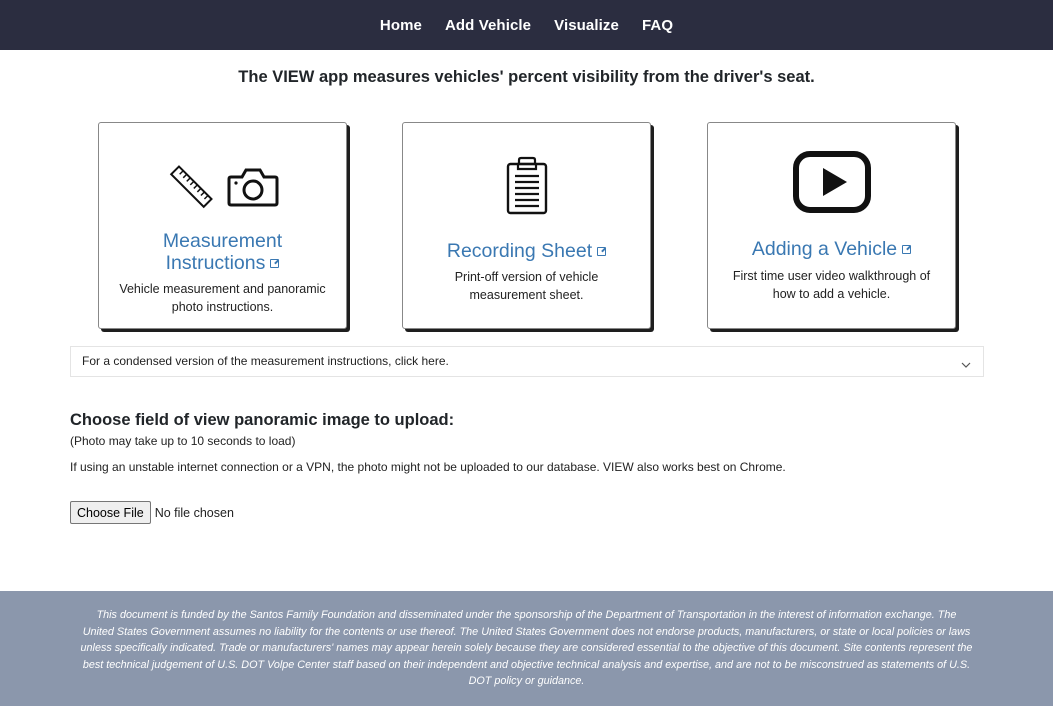  I want to click on ruler-icon, so click(191, 189).